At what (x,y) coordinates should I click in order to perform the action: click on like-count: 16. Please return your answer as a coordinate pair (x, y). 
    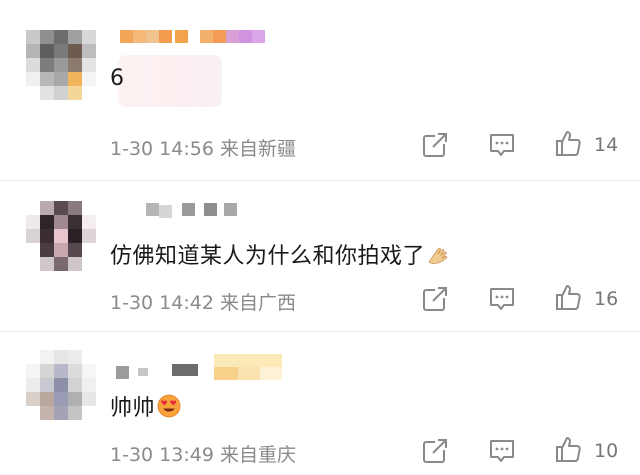
    Looking at the image, I should click on (606, 299).